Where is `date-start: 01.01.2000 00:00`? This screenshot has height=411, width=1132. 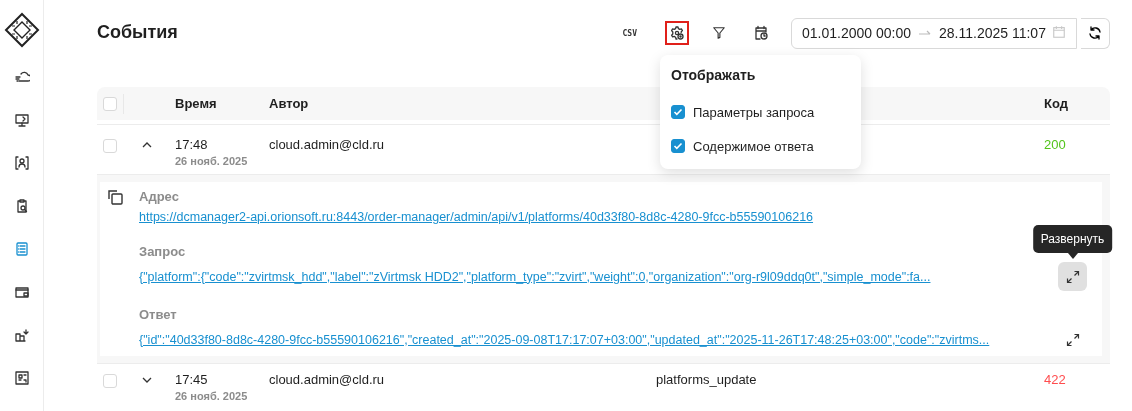
date-start: 01.01.2000 00:00 is located at coordinates (856, 33).